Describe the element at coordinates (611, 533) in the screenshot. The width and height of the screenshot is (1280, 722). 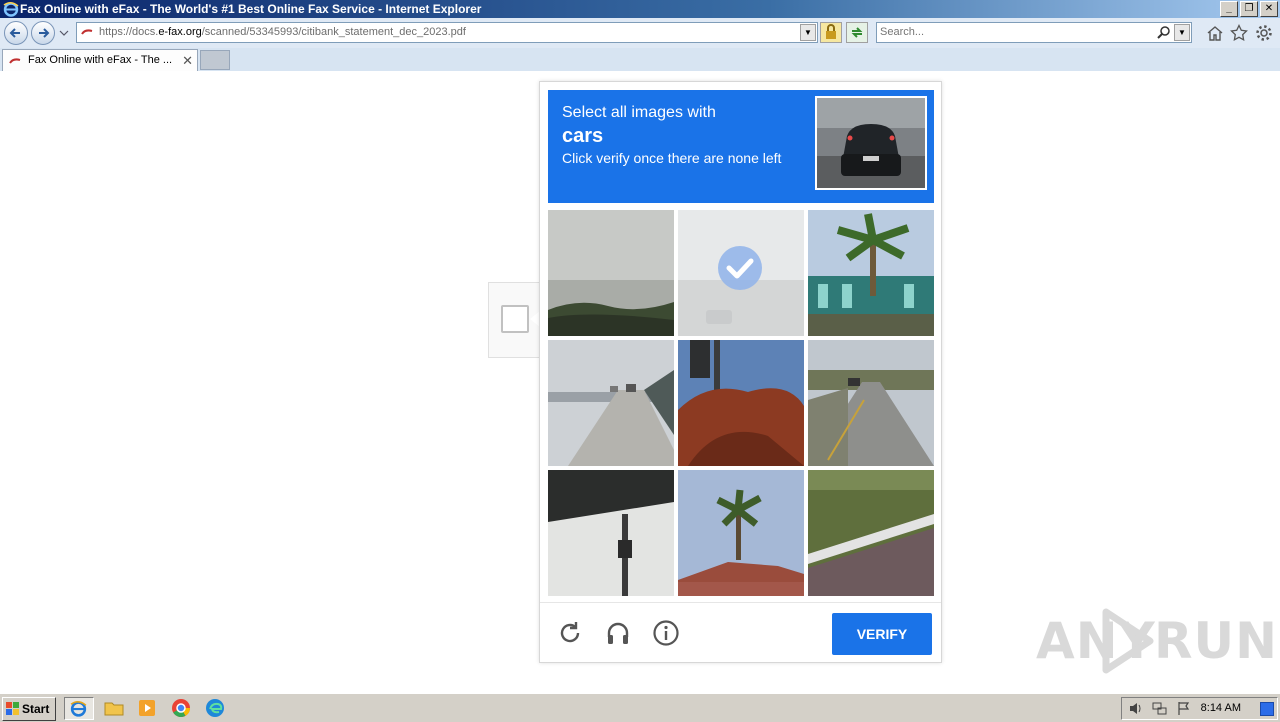
I see `tile-overpass-pole` at that location.